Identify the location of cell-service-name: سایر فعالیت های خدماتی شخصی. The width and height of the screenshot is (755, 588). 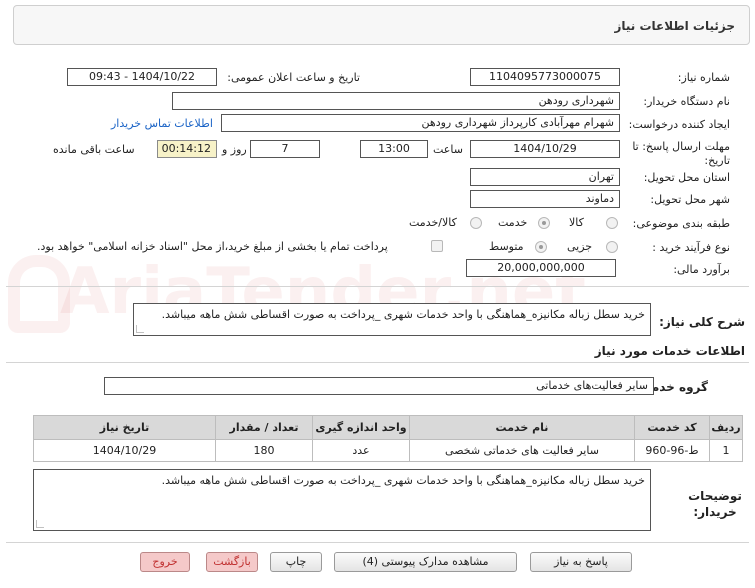
(522, 450).